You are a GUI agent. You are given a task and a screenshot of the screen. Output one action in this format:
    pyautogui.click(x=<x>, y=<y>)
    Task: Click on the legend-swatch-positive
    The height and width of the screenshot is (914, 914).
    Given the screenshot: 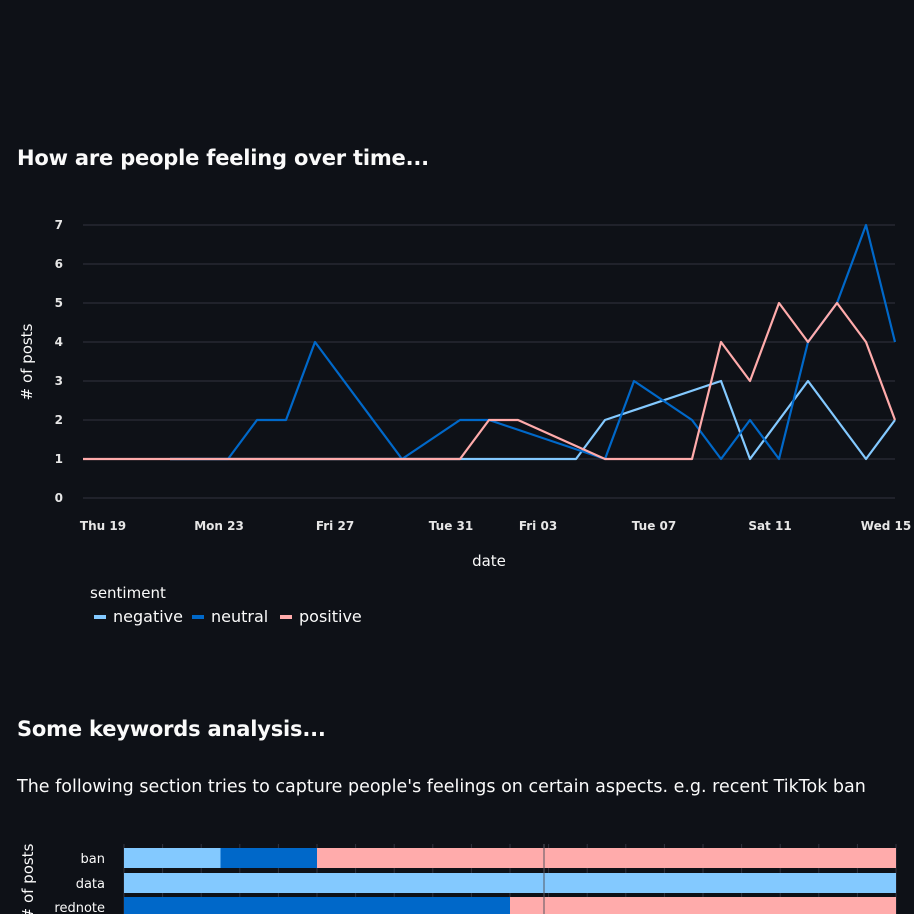 What is the action you would take?
    pyautogui.click(x=286, y=617)
    